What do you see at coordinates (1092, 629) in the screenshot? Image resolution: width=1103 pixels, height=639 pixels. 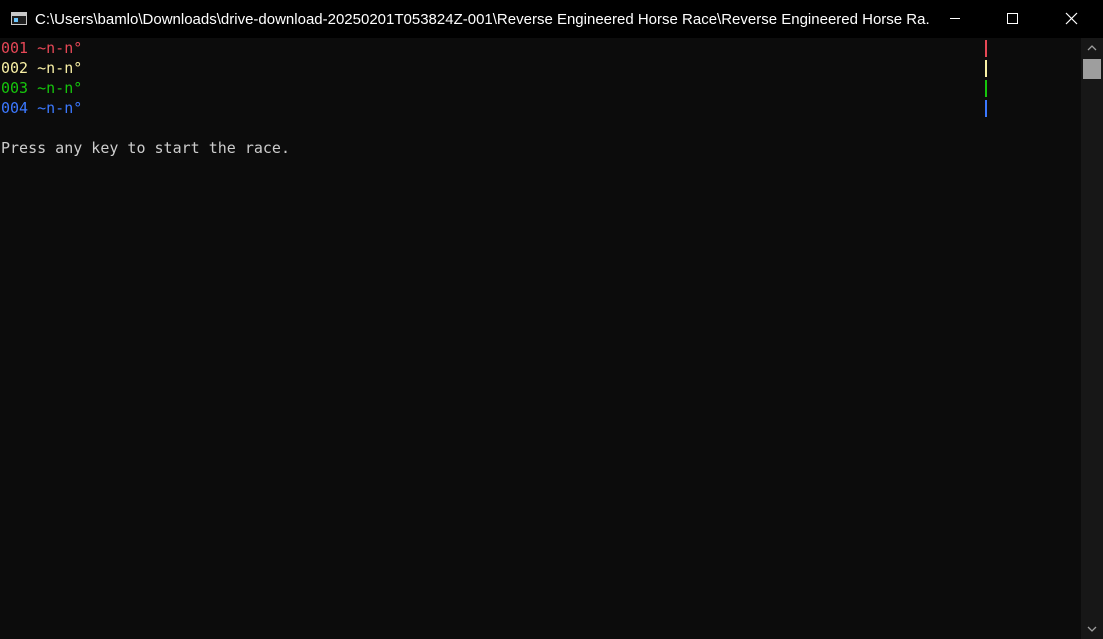 I see `scroll-down-arrow-icon` at bounding box center [1092, 629].